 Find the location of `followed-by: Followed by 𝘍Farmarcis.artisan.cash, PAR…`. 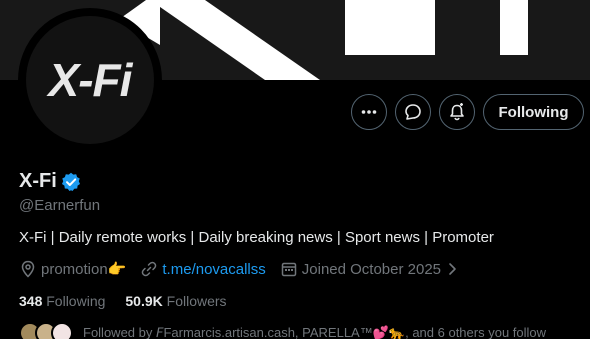

followed-by: Followed by 𝘍Farmarcis.artisan.cash, PAR… is located at coordinates (282, 330).